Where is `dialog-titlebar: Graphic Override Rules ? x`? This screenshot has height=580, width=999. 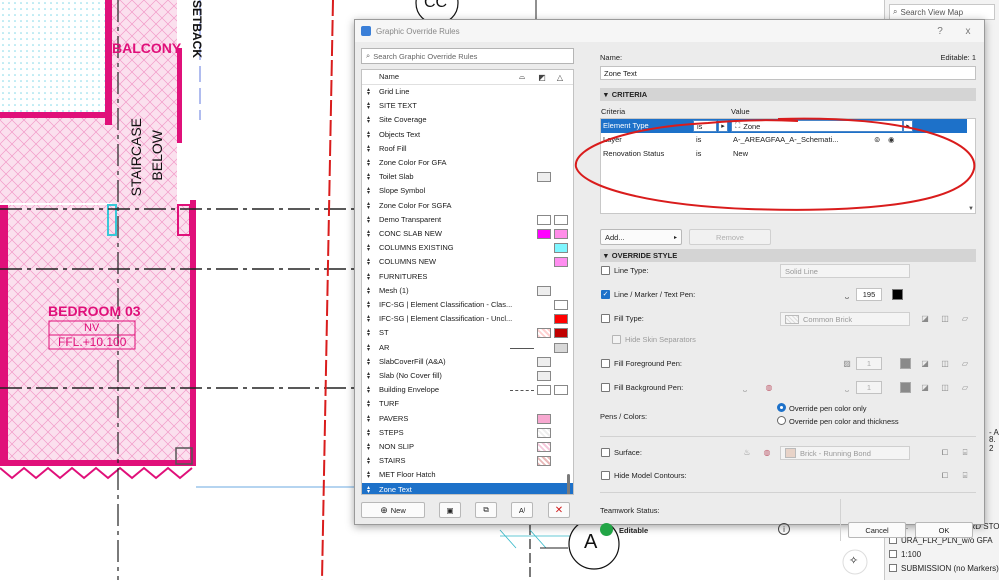
dialog-titlebar: Graphic Override Rules ? x is located at coordinates (669, 31).